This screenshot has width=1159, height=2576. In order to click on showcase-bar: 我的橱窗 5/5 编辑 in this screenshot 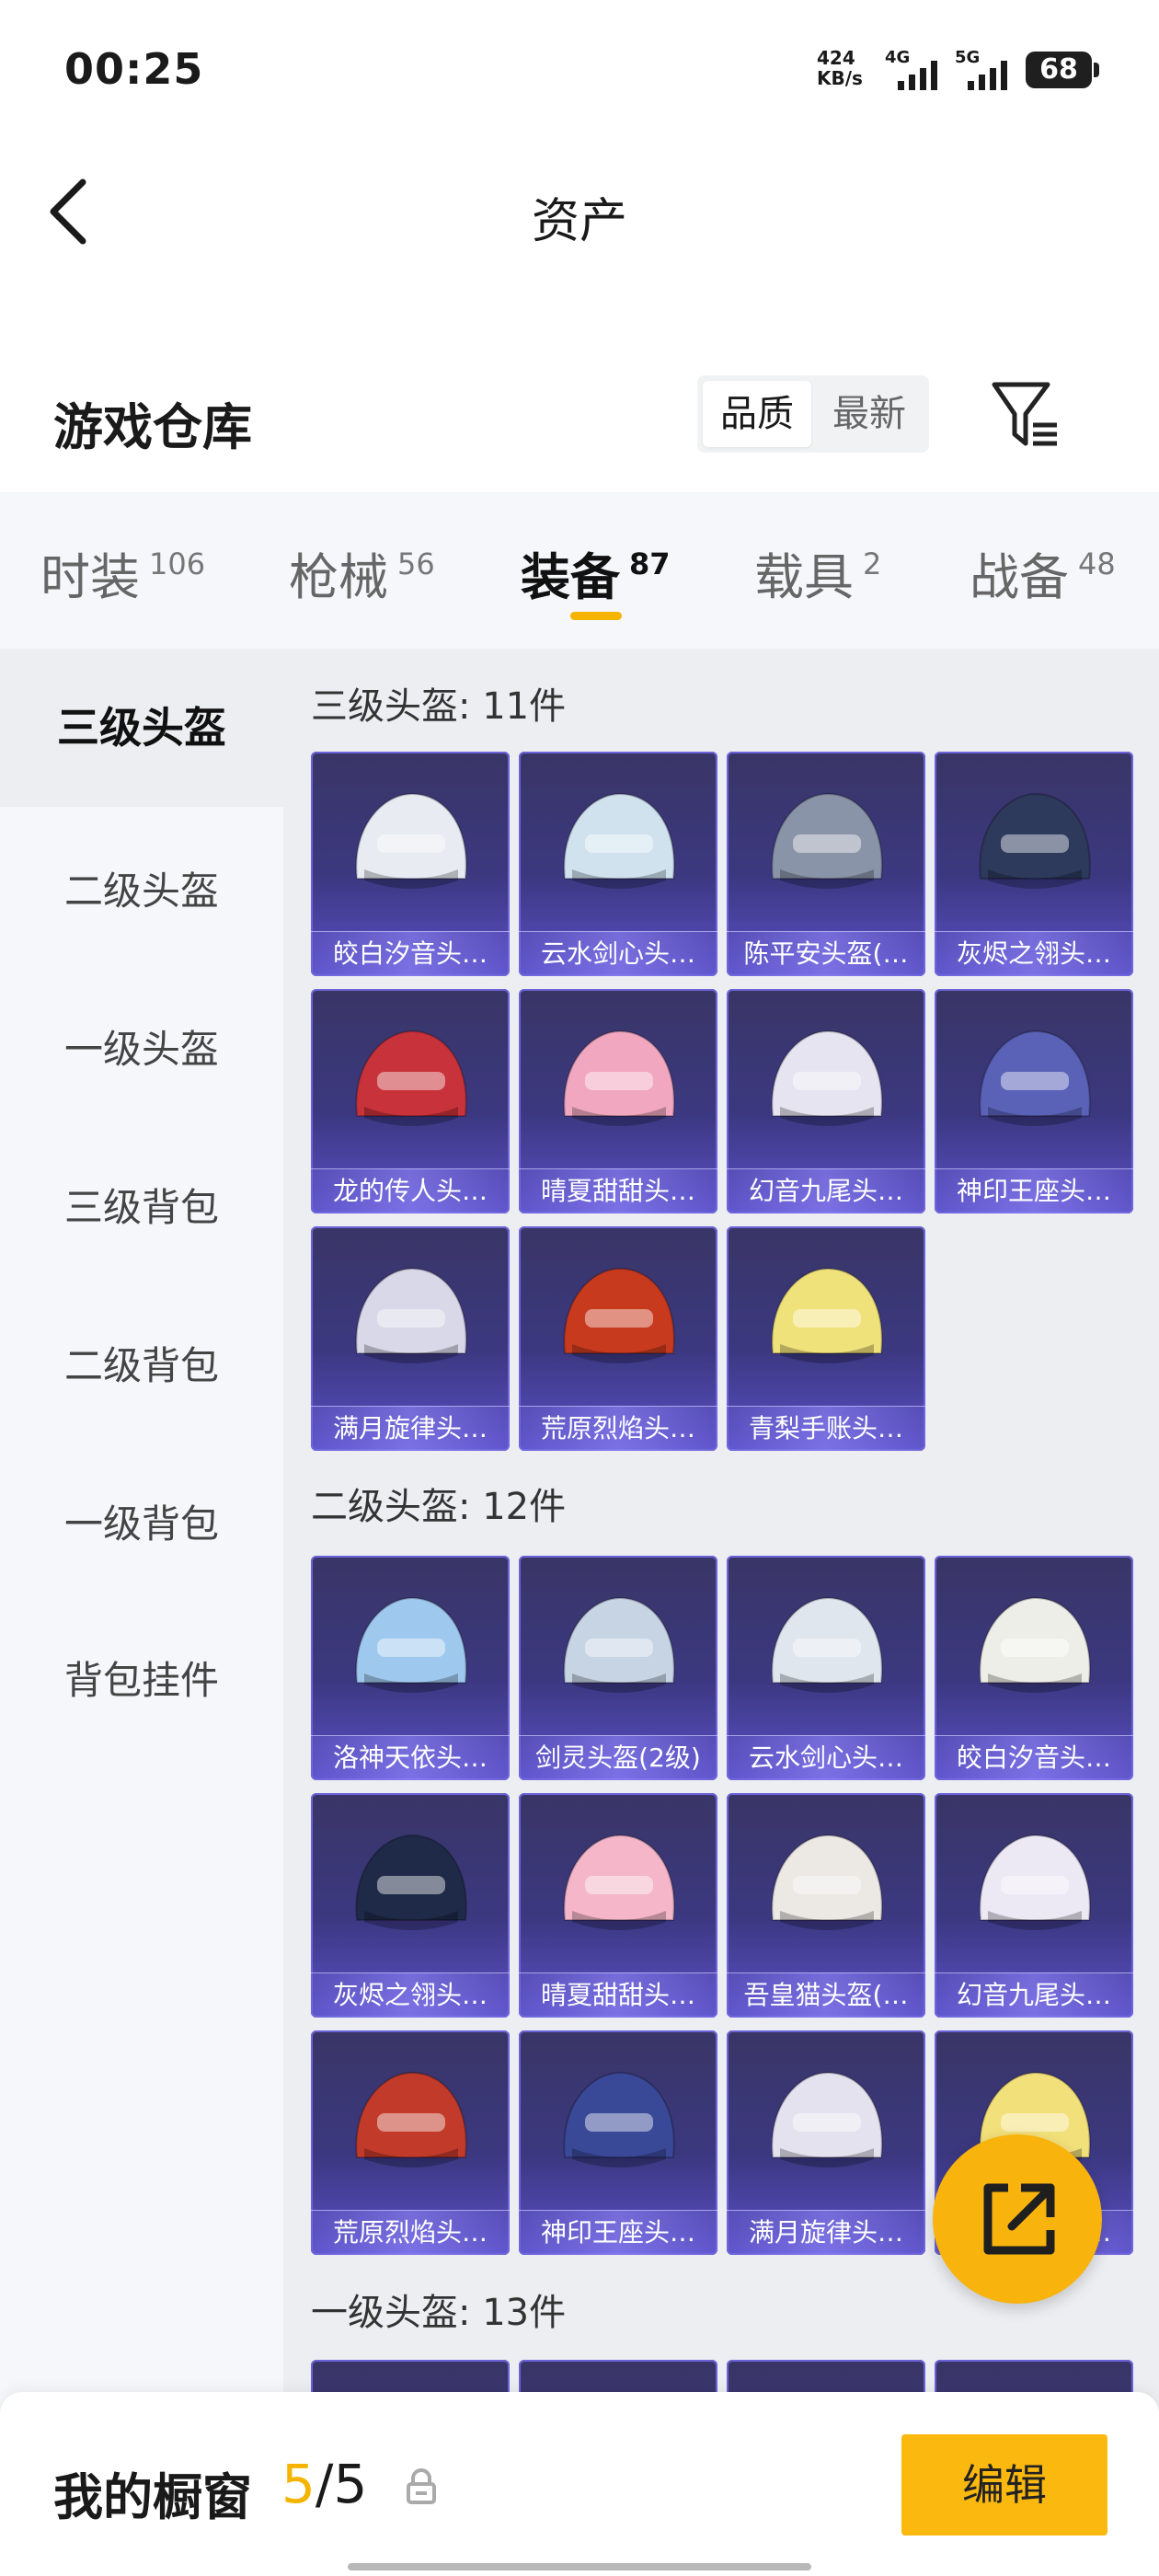, I will do `click(579, 2484)`.